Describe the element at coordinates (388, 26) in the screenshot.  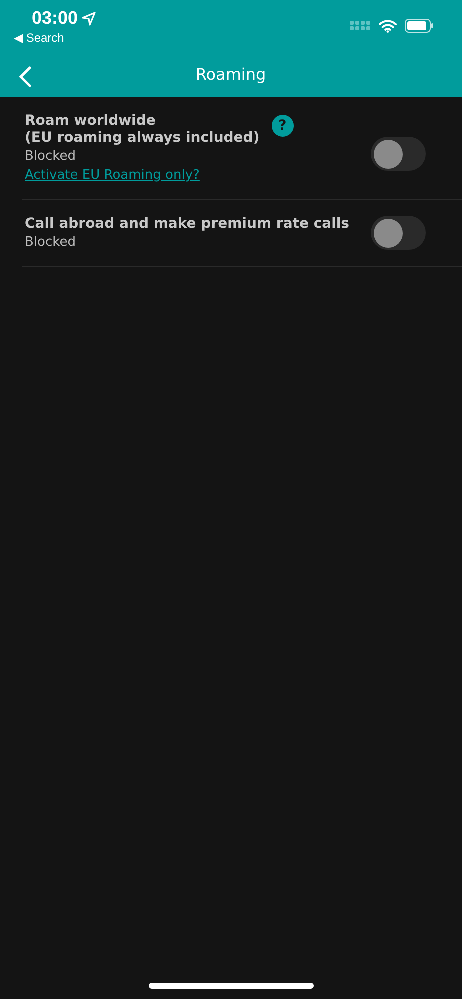
I see `wifi-icon` at that location.